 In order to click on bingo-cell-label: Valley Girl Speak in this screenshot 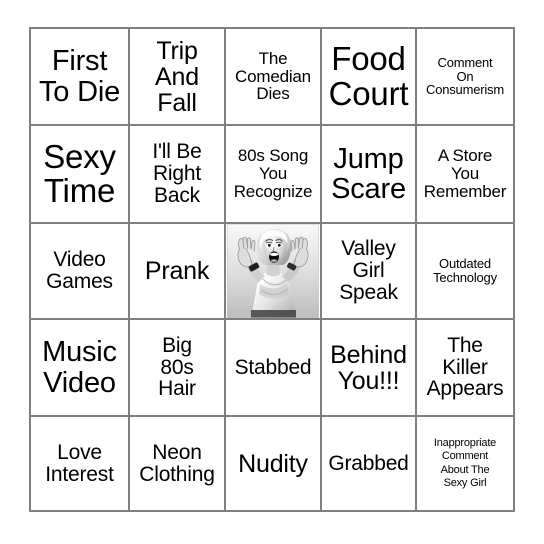, I will do `click(368, 270)`.